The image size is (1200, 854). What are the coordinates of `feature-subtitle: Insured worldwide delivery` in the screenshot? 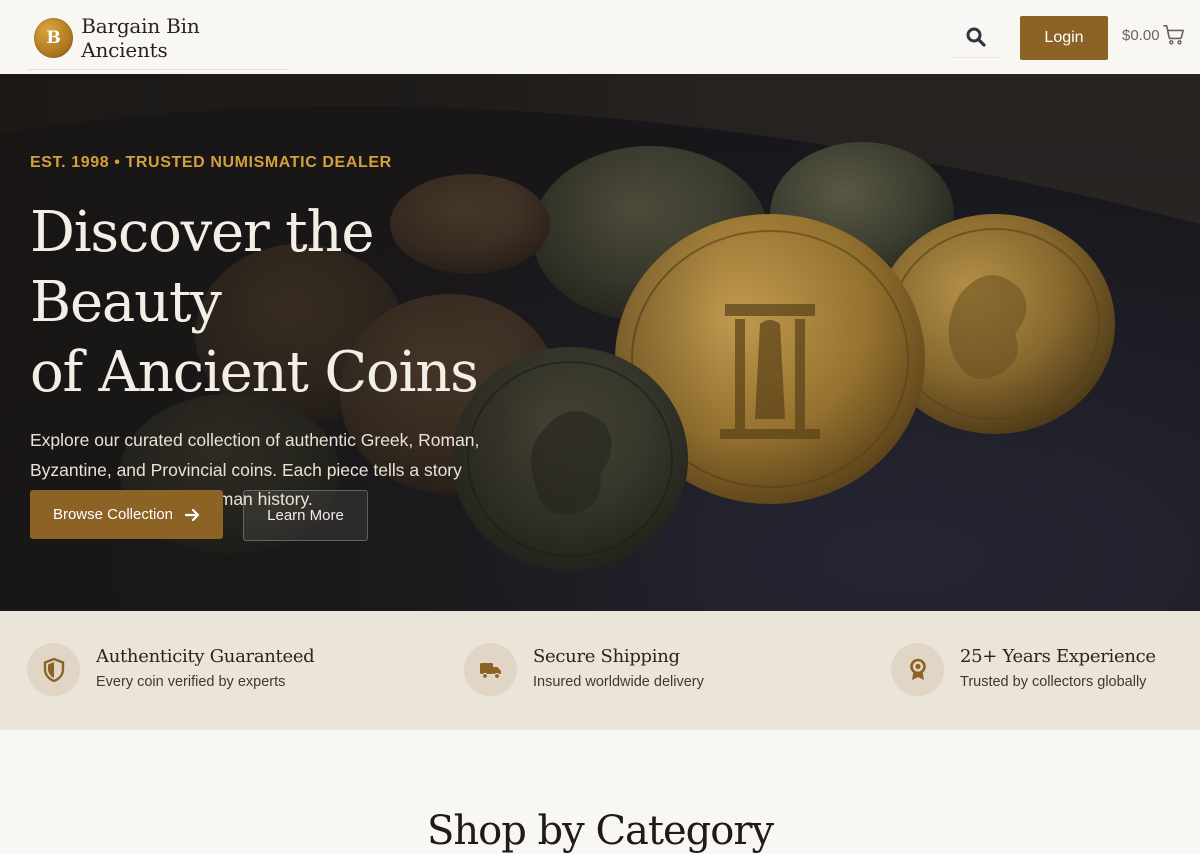 It's located at (618, 682).